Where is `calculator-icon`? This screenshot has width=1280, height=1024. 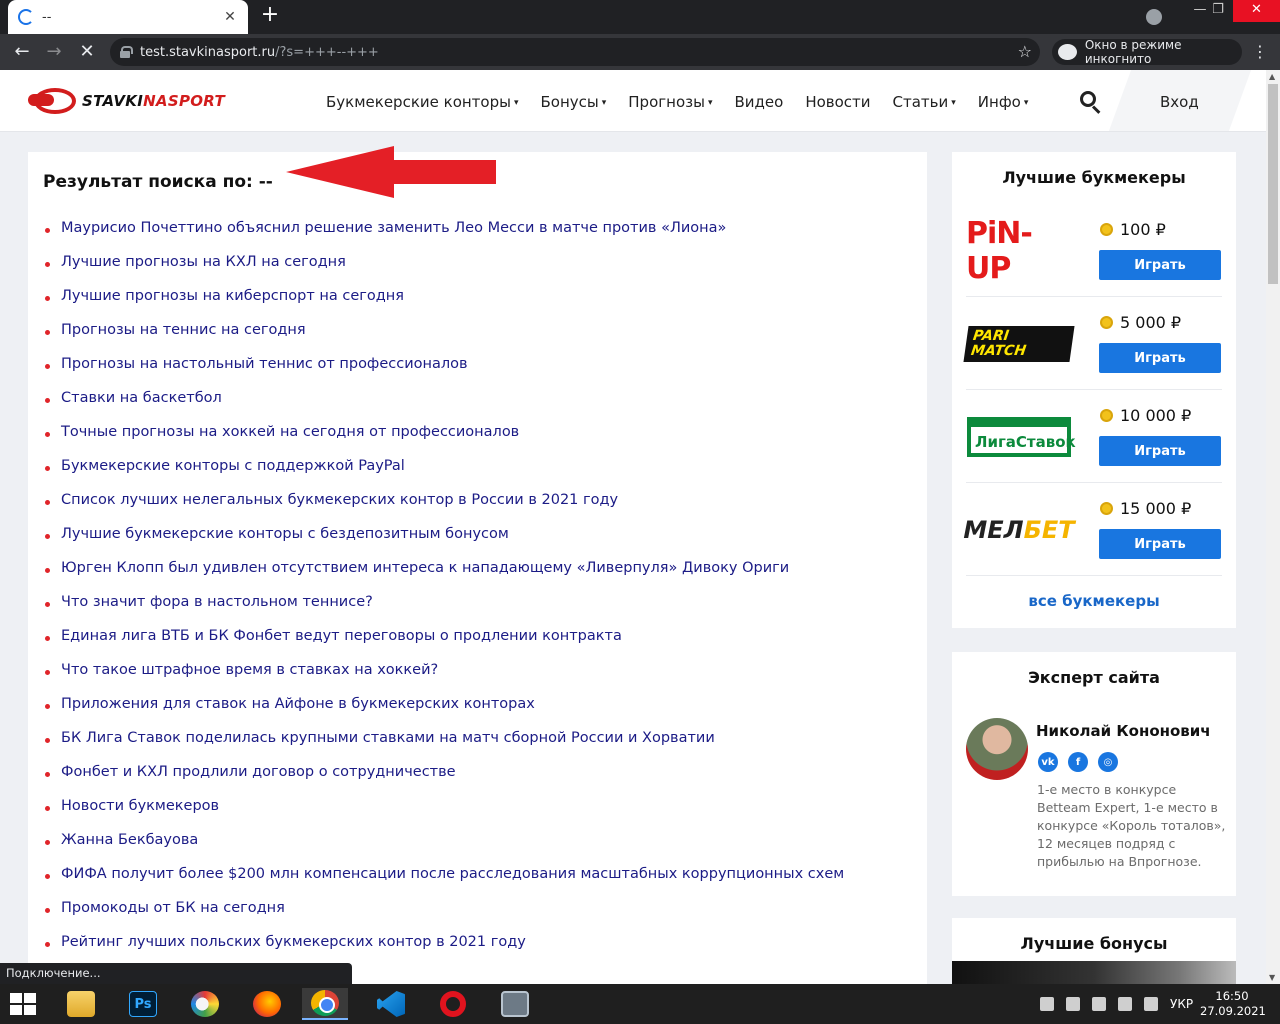 calculator-icon is located at coordinates (515, 1004).